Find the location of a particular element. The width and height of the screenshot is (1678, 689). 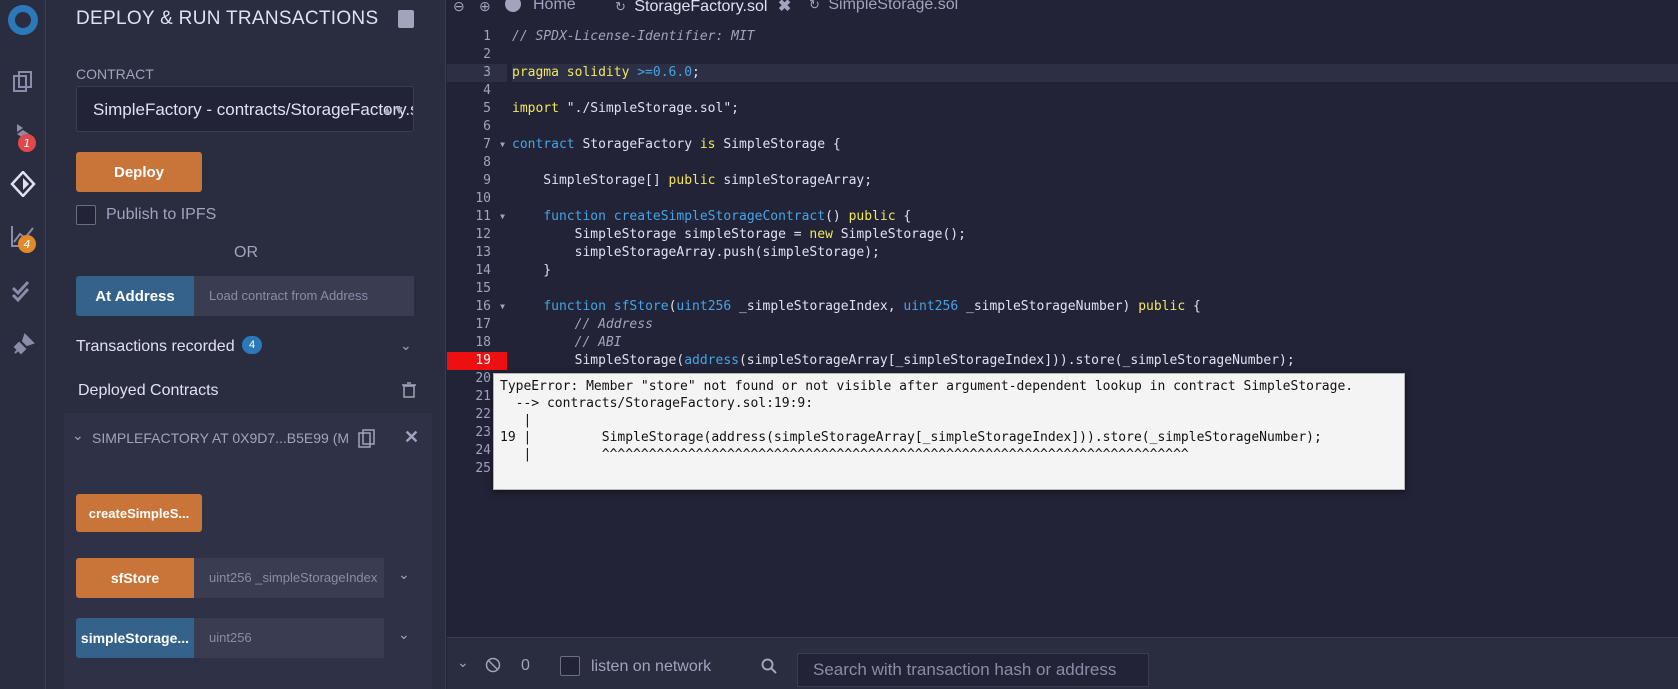

simple-storage-array-input: uint256 is located at coordinates (289, 638).